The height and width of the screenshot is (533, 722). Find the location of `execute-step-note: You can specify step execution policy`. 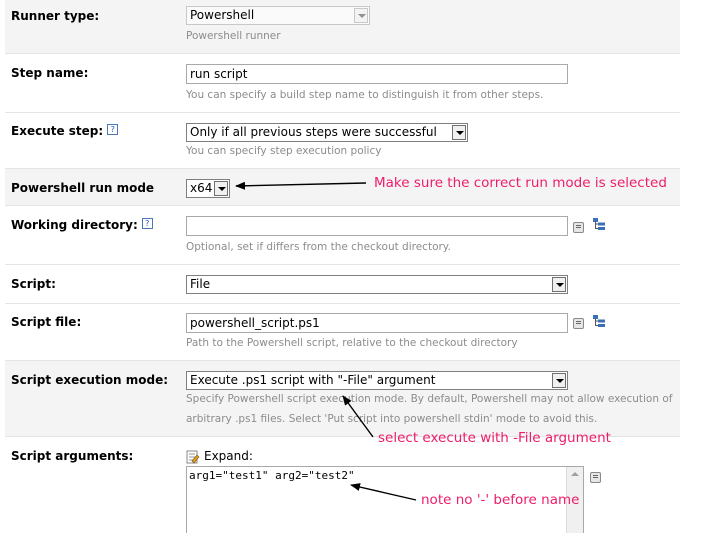

execute-step-note: You can specify step execution policy is located at coordinates (284, 151).